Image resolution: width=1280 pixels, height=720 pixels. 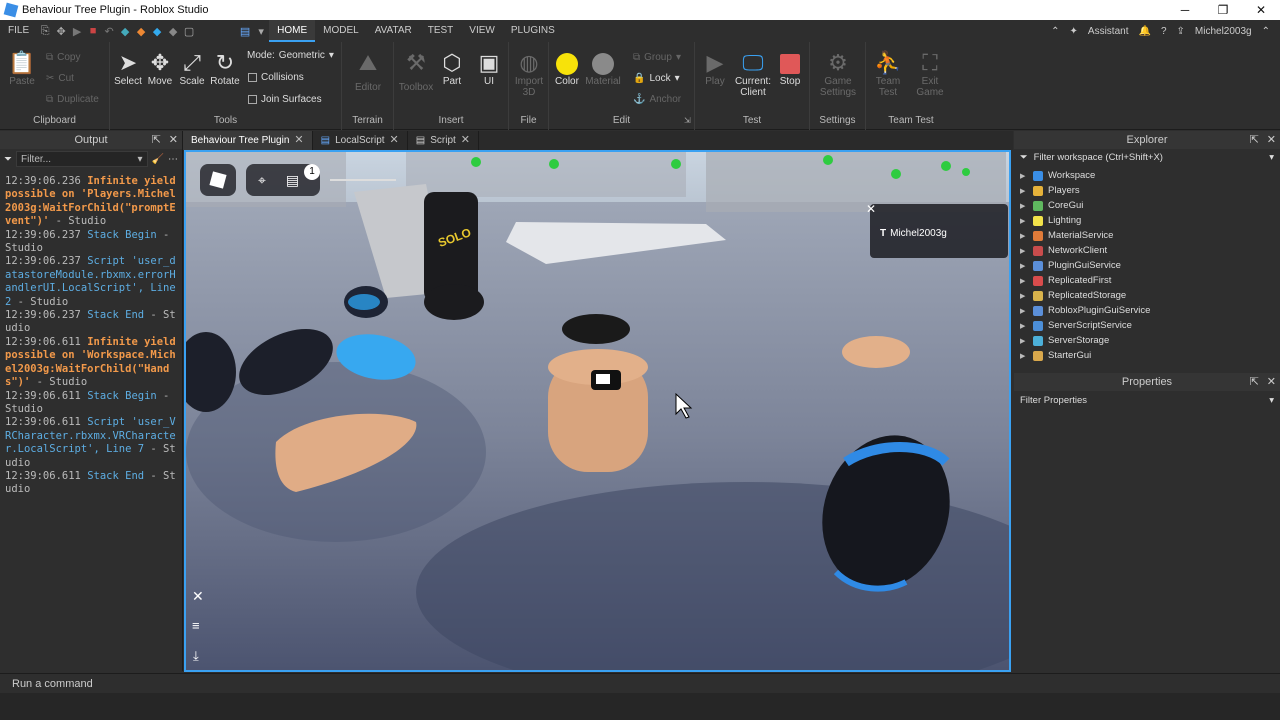 What do you see at coordinates (198, 596) in the screenshot?
I see `console-close-icon: ✕` at bounding box center [198, 596].